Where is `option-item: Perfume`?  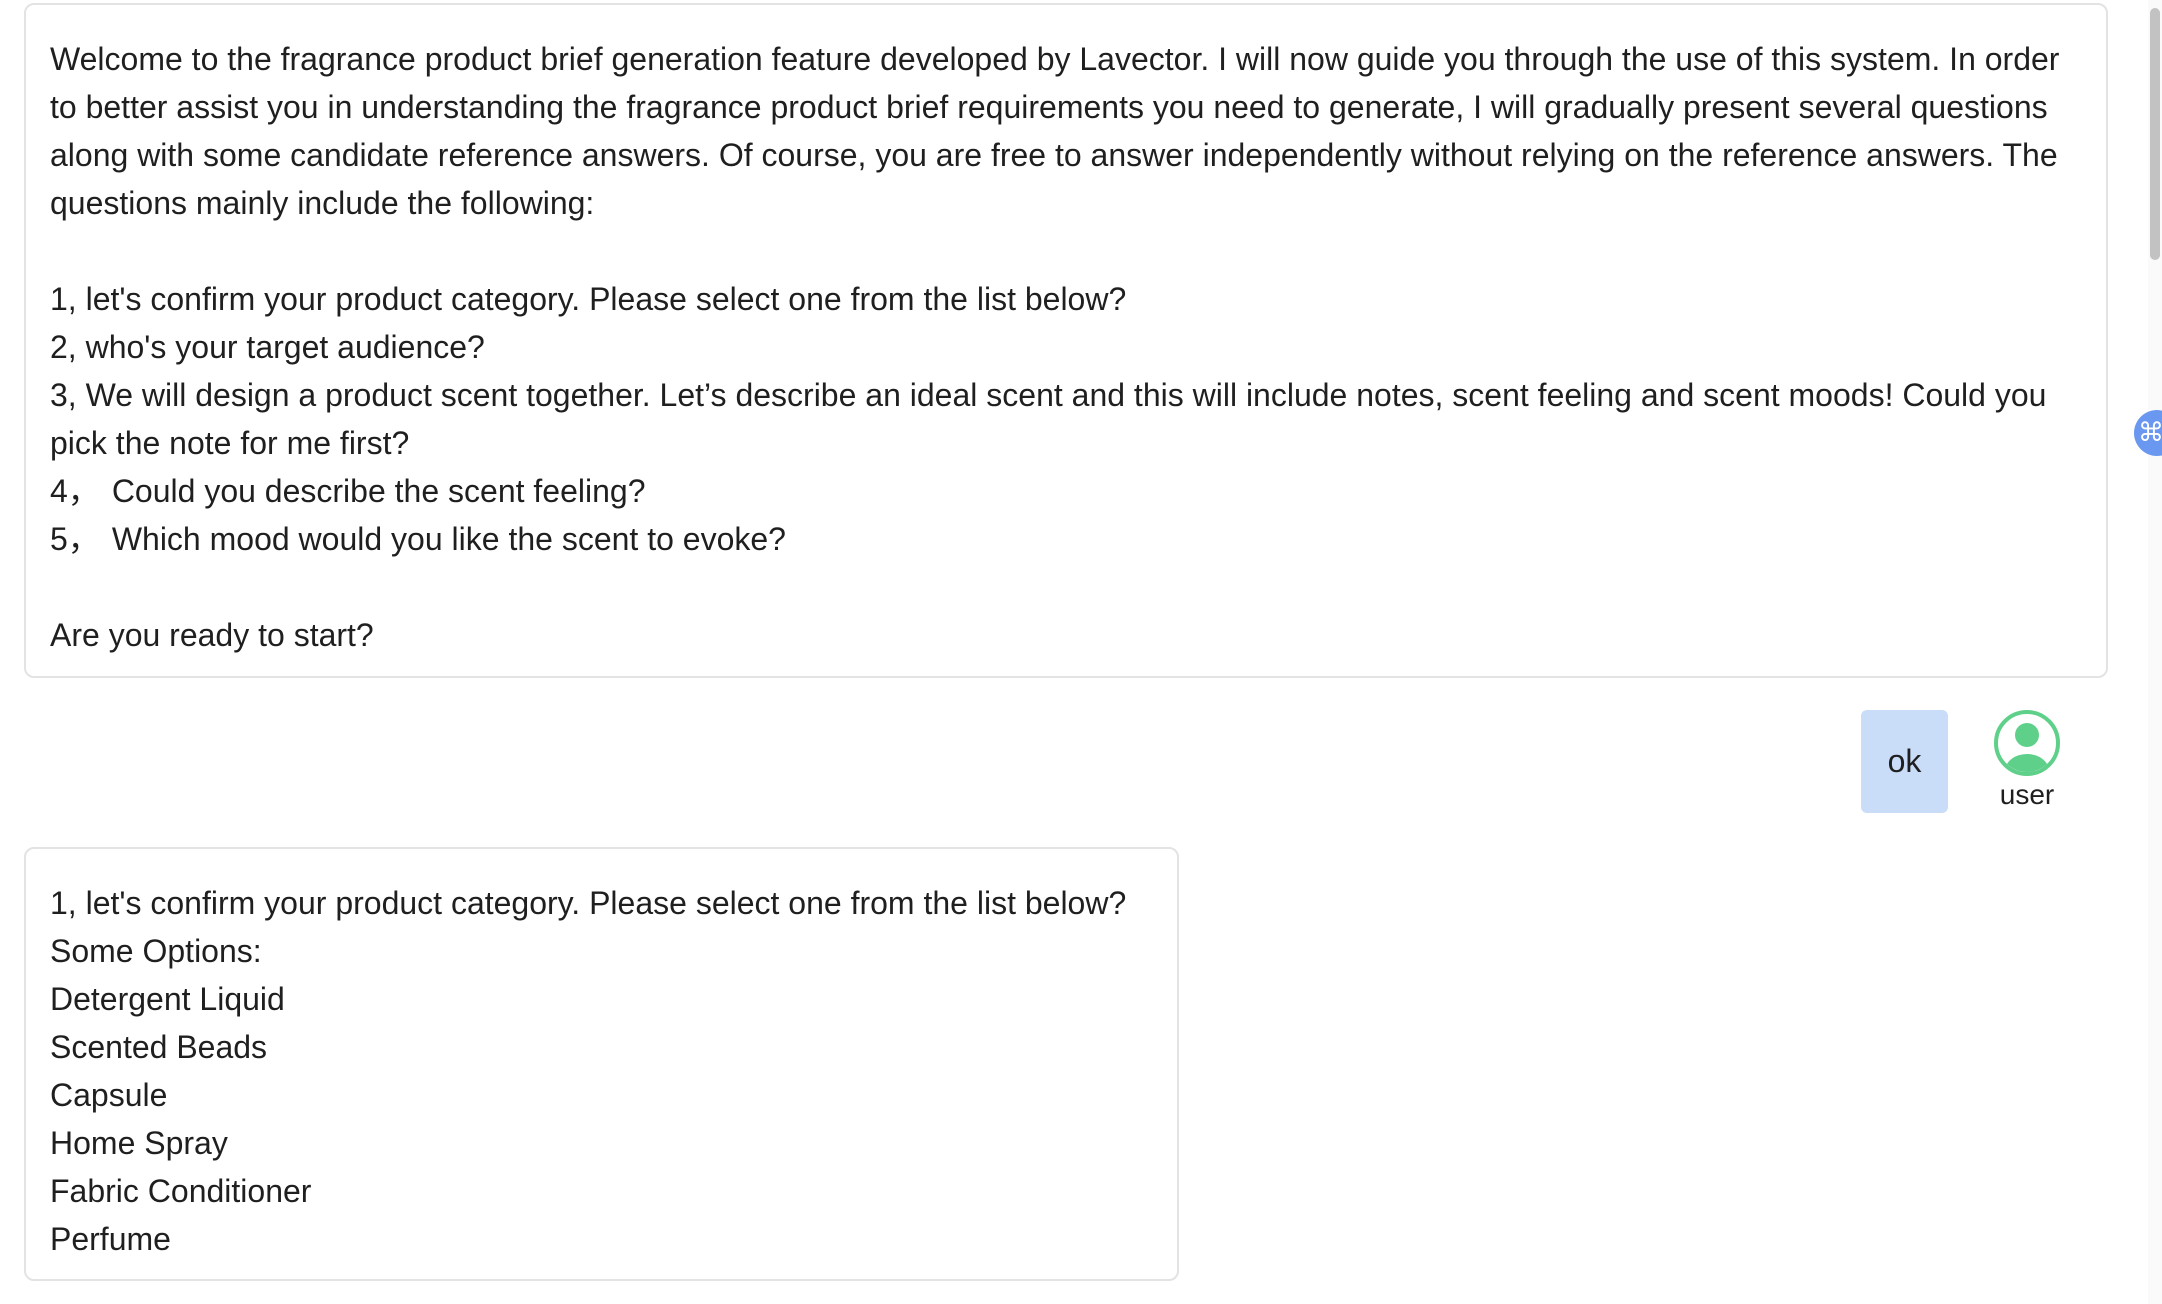
option-item: Perfume is located at coordinates (601, 1239).